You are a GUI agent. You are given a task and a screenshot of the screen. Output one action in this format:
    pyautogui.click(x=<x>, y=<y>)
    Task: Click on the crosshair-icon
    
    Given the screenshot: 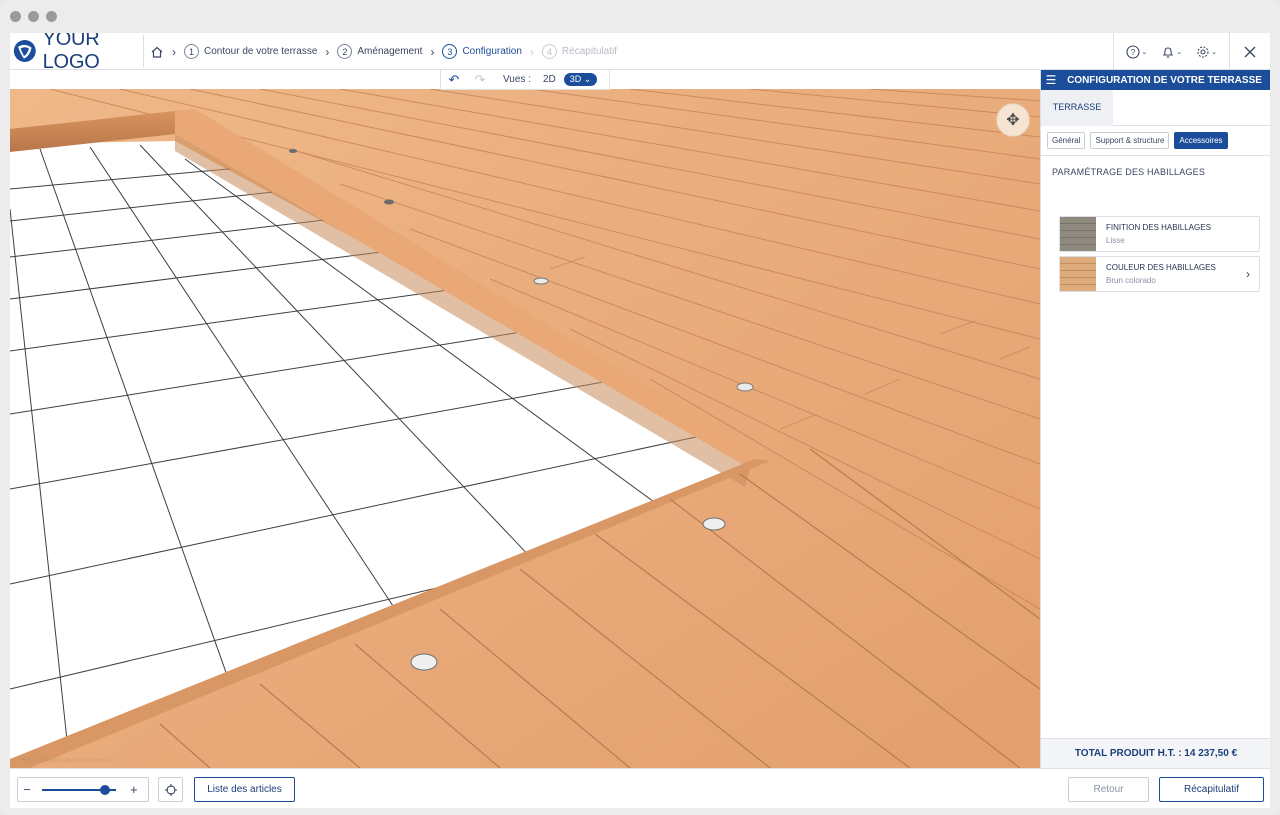 What is the action you would take?
    pyautogui.click(x=170, y=789)
    